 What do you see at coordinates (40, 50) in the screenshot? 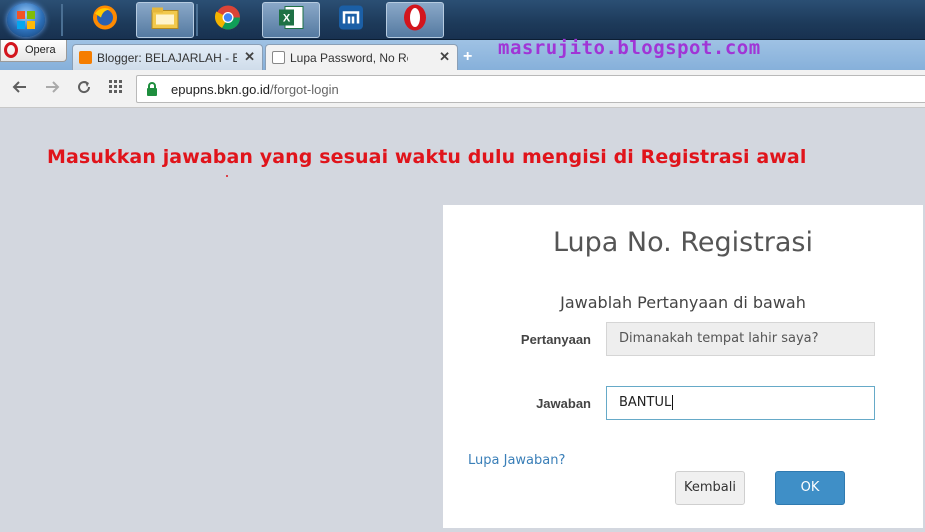
I see `opera-menu-label: Opera` at bounding box center [40, 50].